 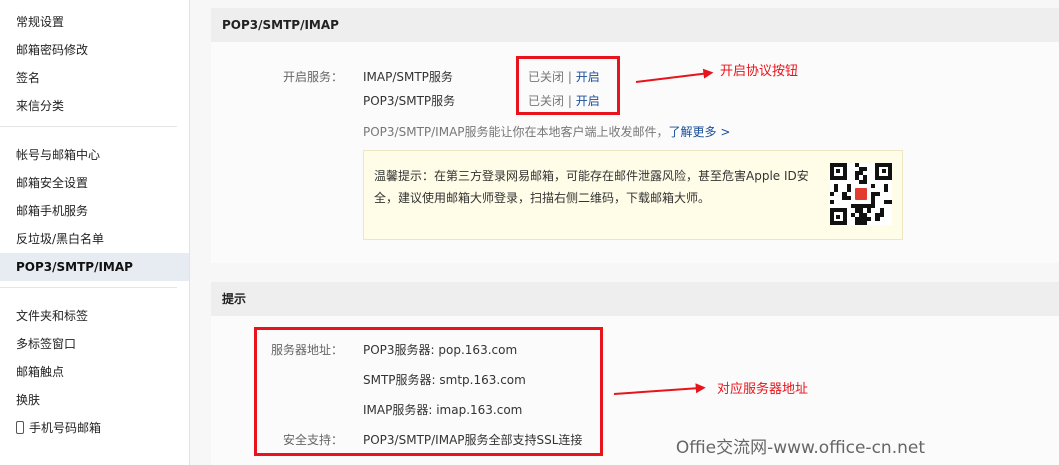 What do you see at coordinates (65, 428) in the screenshot?
I see `sidebar-item-label: 手机号码邮箱` at bounding box center [65, 428].